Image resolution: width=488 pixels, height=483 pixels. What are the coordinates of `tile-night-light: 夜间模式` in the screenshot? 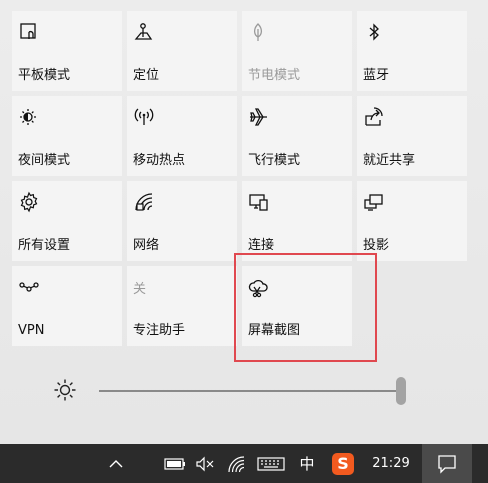 It's located at (67, 136).